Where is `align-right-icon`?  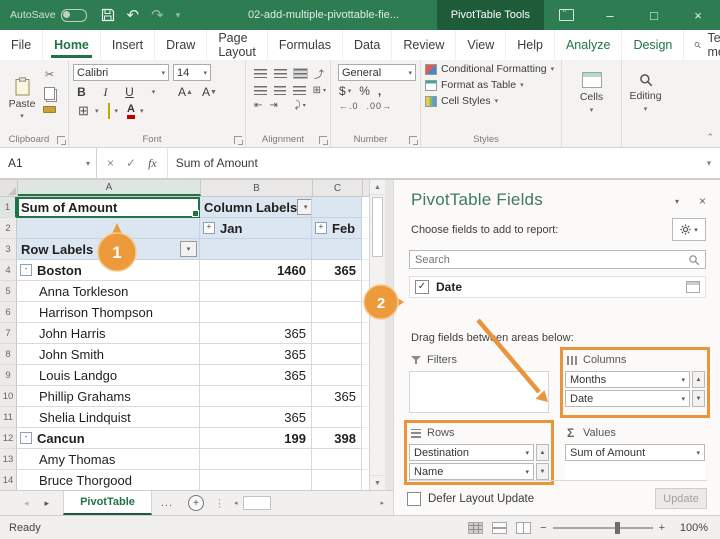 align-right-icon is located at coordinates (299, 90).